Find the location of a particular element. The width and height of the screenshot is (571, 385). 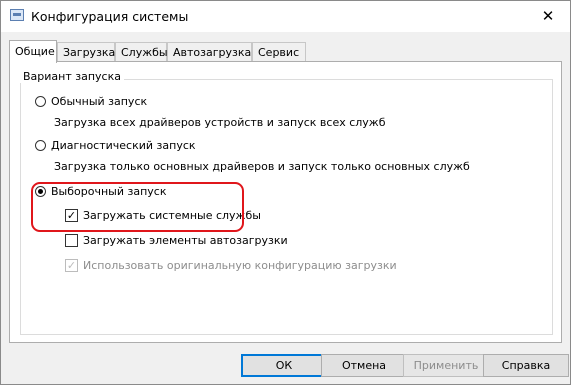

tab-startup: Автозагрузка is located at coordinates (209, 51).